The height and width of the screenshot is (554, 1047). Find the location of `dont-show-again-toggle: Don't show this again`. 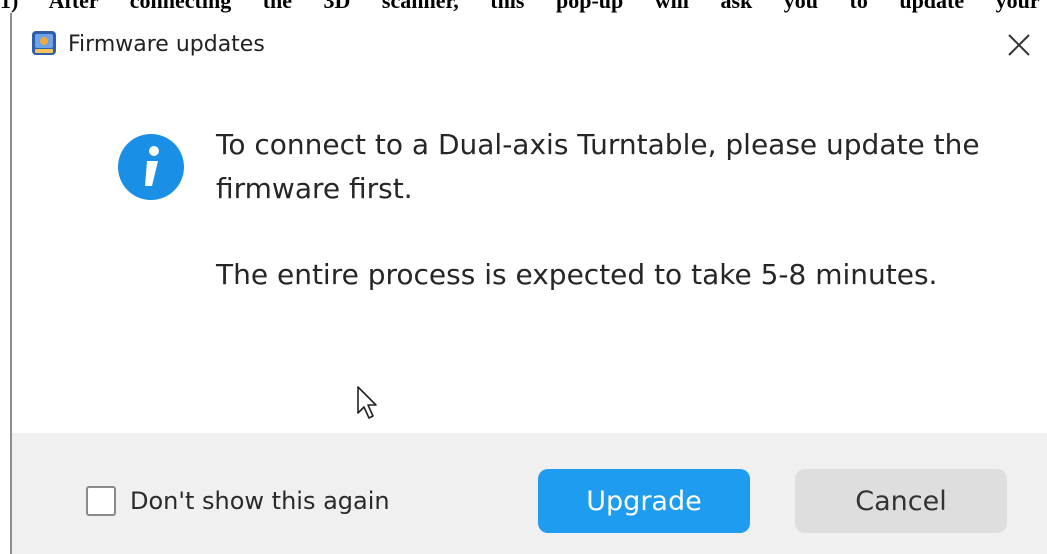

dont-show-again-toggle: Don't show this again is located at coordinates (238, 501).